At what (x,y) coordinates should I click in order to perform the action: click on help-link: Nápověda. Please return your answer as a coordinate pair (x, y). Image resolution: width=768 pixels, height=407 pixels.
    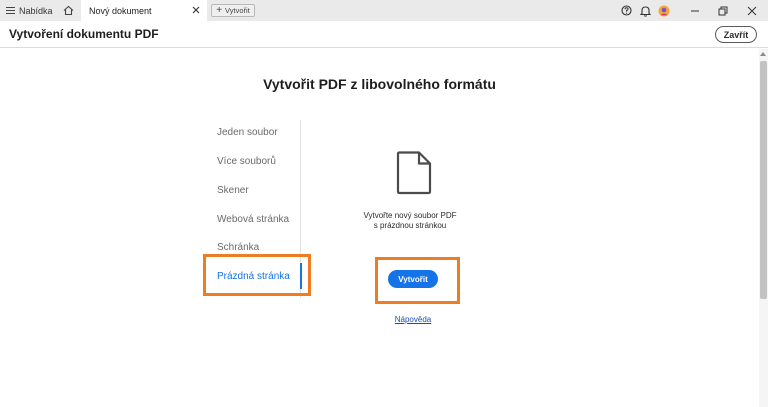
    Looking at the image, I should click on (413, 319).